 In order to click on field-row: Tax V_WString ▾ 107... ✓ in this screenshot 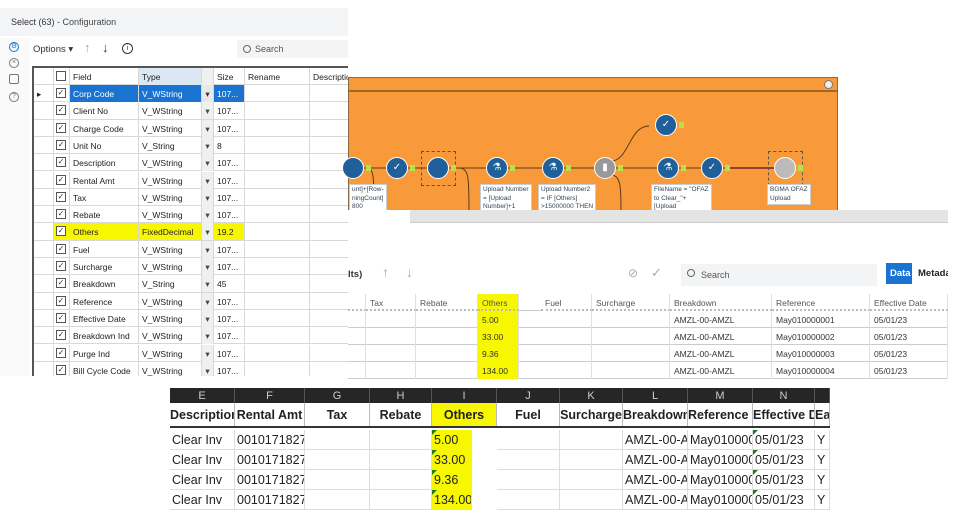, I will do `click(191, 197)`.